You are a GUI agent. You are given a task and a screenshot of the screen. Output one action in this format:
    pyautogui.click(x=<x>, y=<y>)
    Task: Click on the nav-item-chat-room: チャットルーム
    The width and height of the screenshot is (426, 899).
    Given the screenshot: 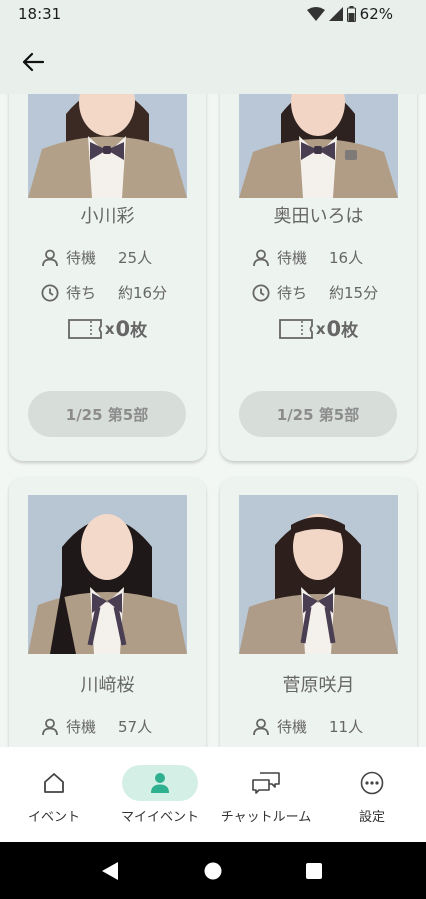 What is the action you would take?
    pyautogui.click(x=266, y=794)
    